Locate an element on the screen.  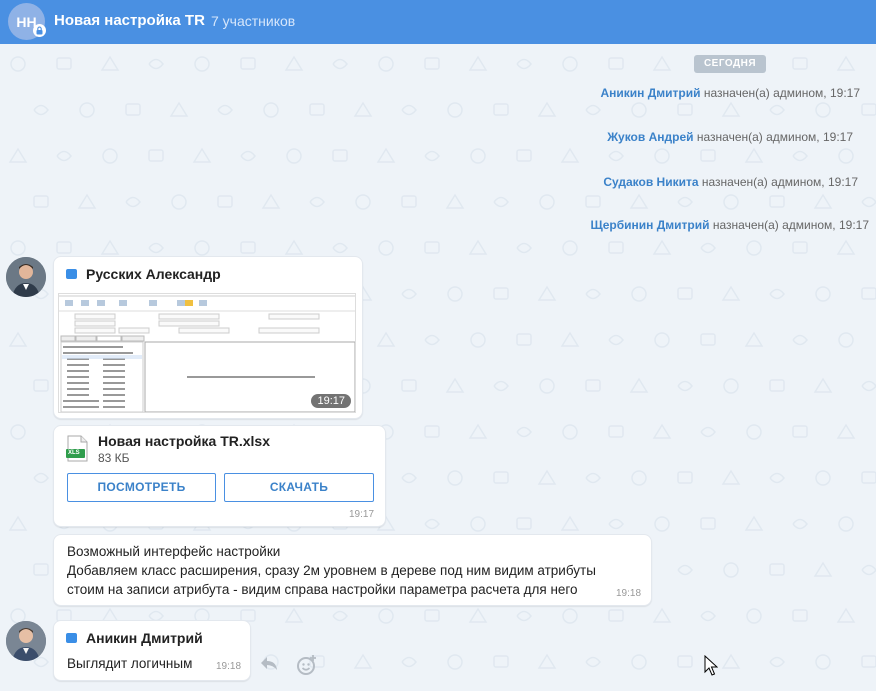
mouse-cursor-icon is located at coordinates (711, 667).